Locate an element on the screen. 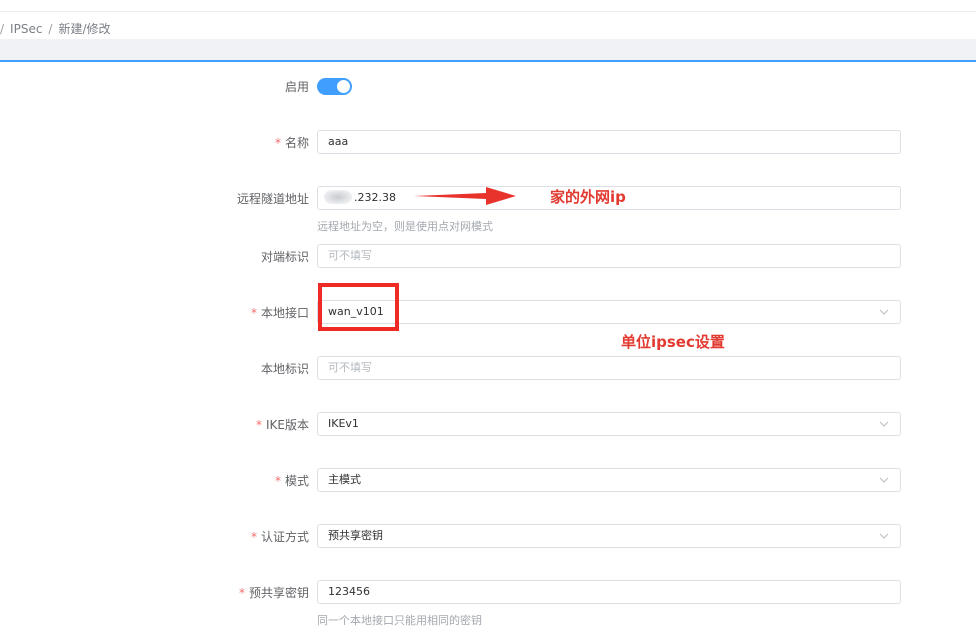  breadcrumb: / IPSec / 新建/修改 is located at coordinates (58, 28).